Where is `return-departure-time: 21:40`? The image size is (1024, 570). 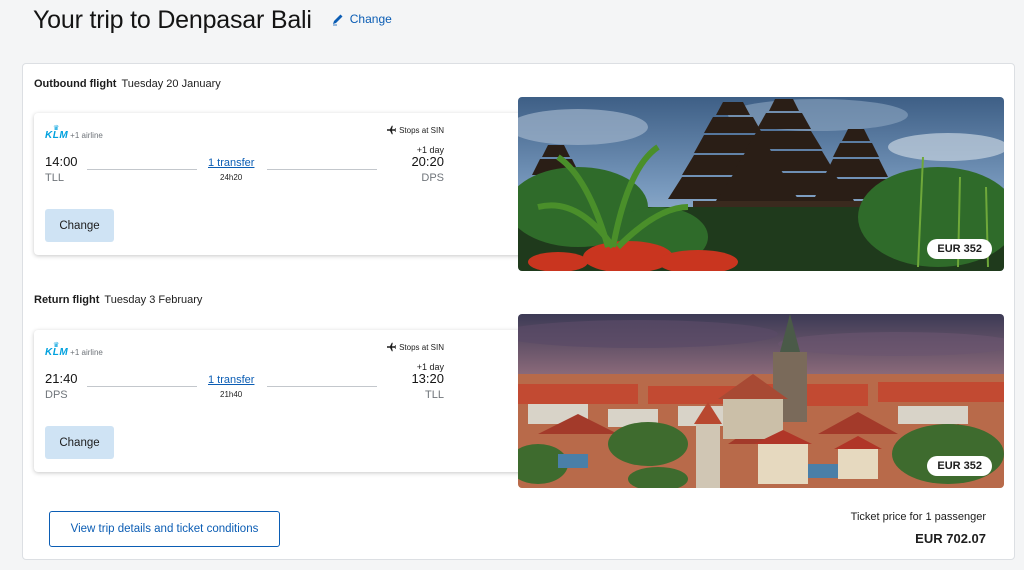
return-departure-time: 21:40 is located at coordinates (61, 378).